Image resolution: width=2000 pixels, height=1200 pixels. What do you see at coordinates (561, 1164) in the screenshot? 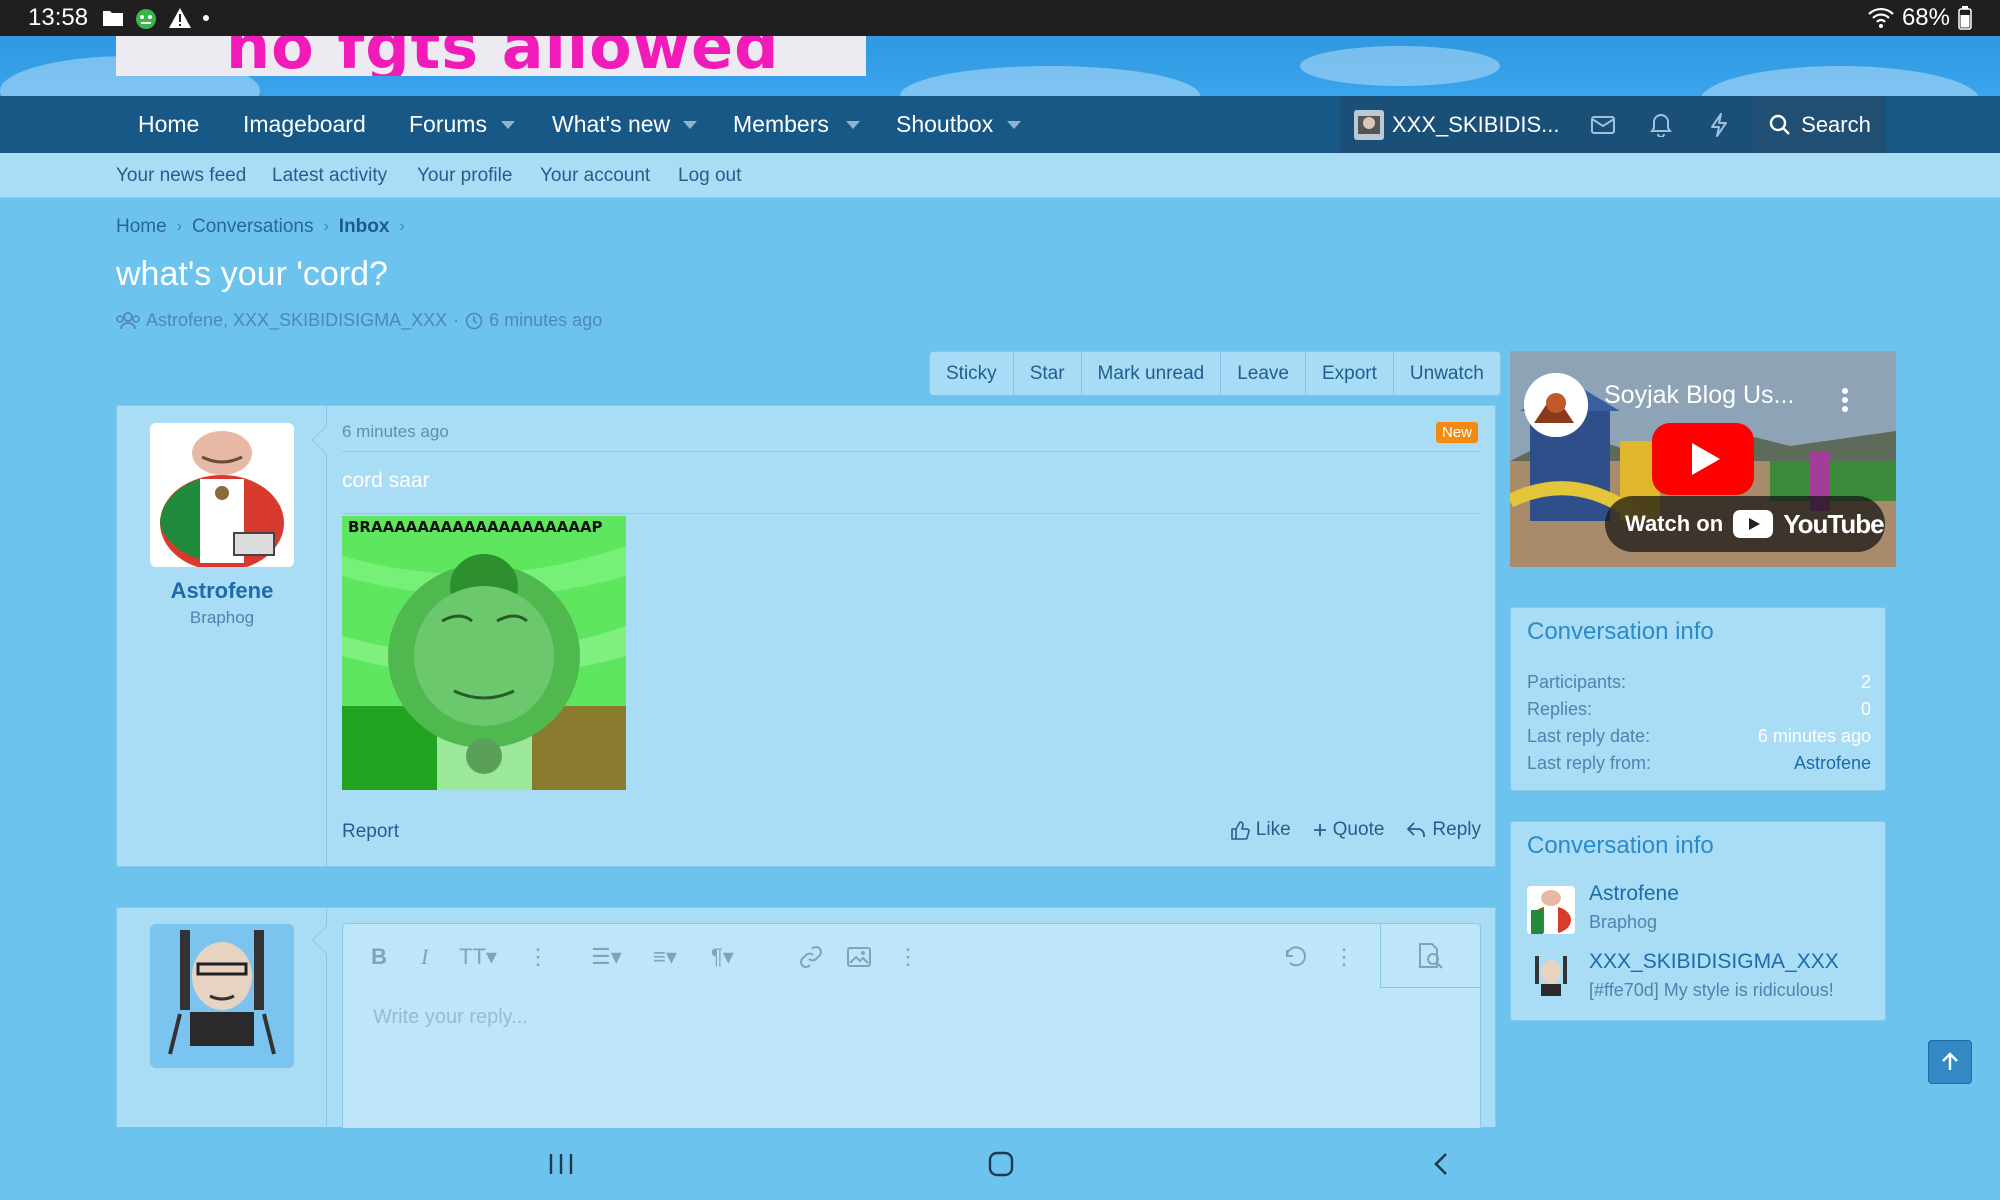
I see `recent-apps-icon` at bounding box center [561, 1164].